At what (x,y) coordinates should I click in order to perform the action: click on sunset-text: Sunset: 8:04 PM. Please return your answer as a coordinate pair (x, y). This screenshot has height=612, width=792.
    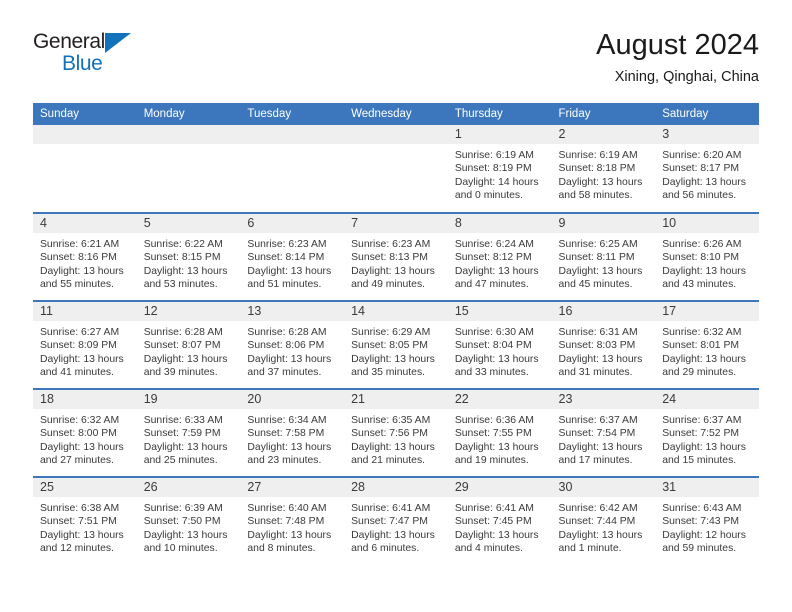
    Looking at the image, I should click on (493, 346).